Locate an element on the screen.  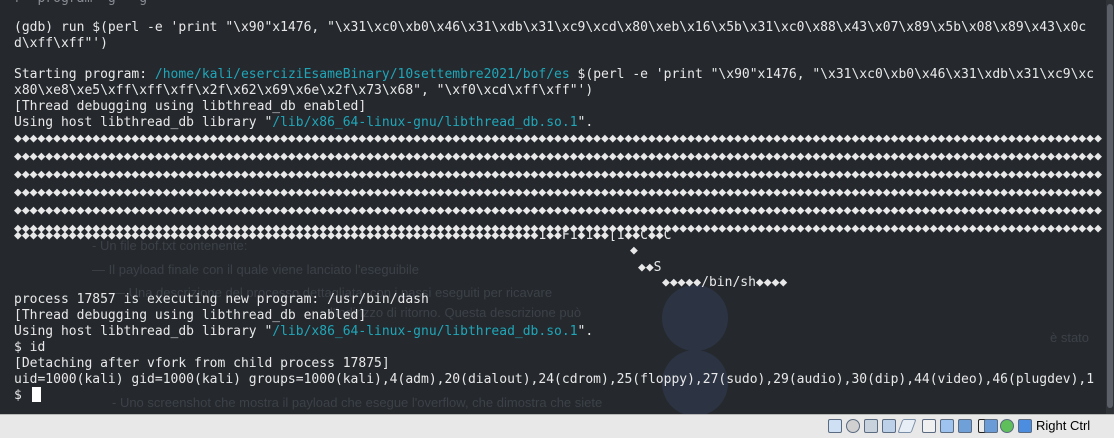
arrow-down-icon is located at coordinates (1025, 426).